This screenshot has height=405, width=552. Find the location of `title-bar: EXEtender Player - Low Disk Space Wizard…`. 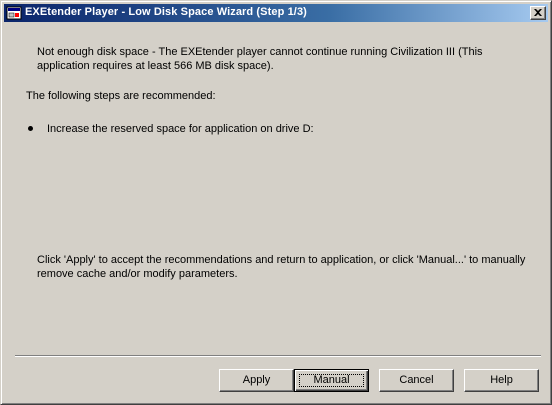

title-bar: EXEtender Player - Low Disk Space Wizard… is located at coordinates (276, 13).